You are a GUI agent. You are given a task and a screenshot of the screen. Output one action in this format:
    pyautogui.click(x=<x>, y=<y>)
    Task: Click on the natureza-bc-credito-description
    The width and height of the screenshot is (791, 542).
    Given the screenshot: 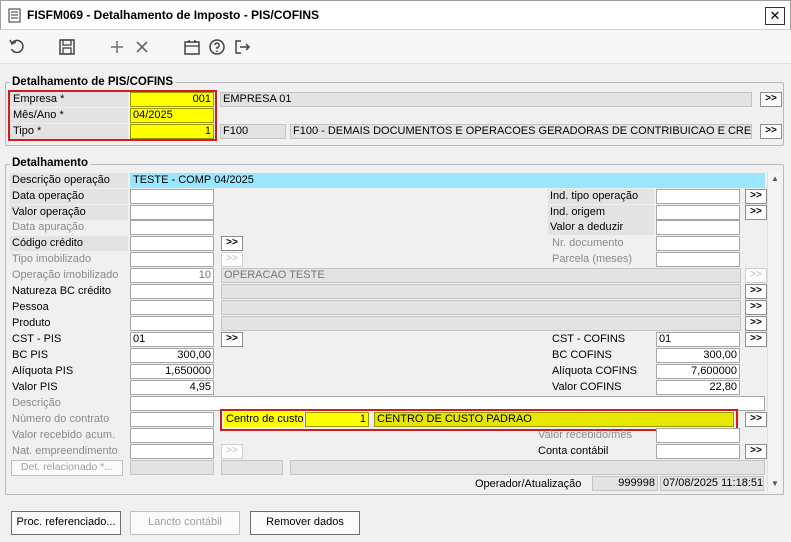 What is the action you would take?
    pyautogui.click(x=481, y=291)
    